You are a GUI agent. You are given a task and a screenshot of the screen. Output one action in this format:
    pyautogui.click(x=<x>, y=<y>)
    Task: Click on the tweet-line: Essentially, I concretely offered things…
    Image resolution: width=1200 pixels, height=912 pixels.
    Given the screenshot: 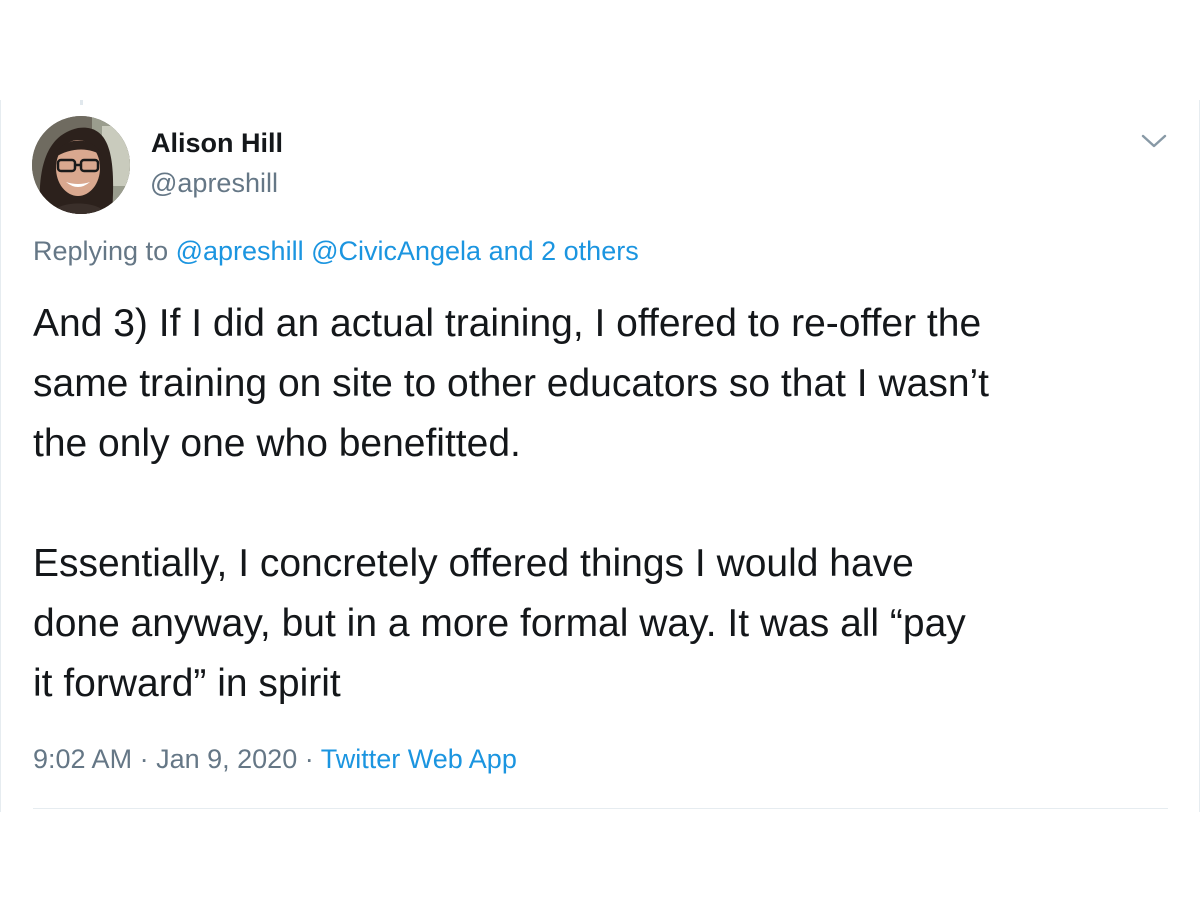 What is the action you would take?
    pyautogui.click(x=473, y=563)
    